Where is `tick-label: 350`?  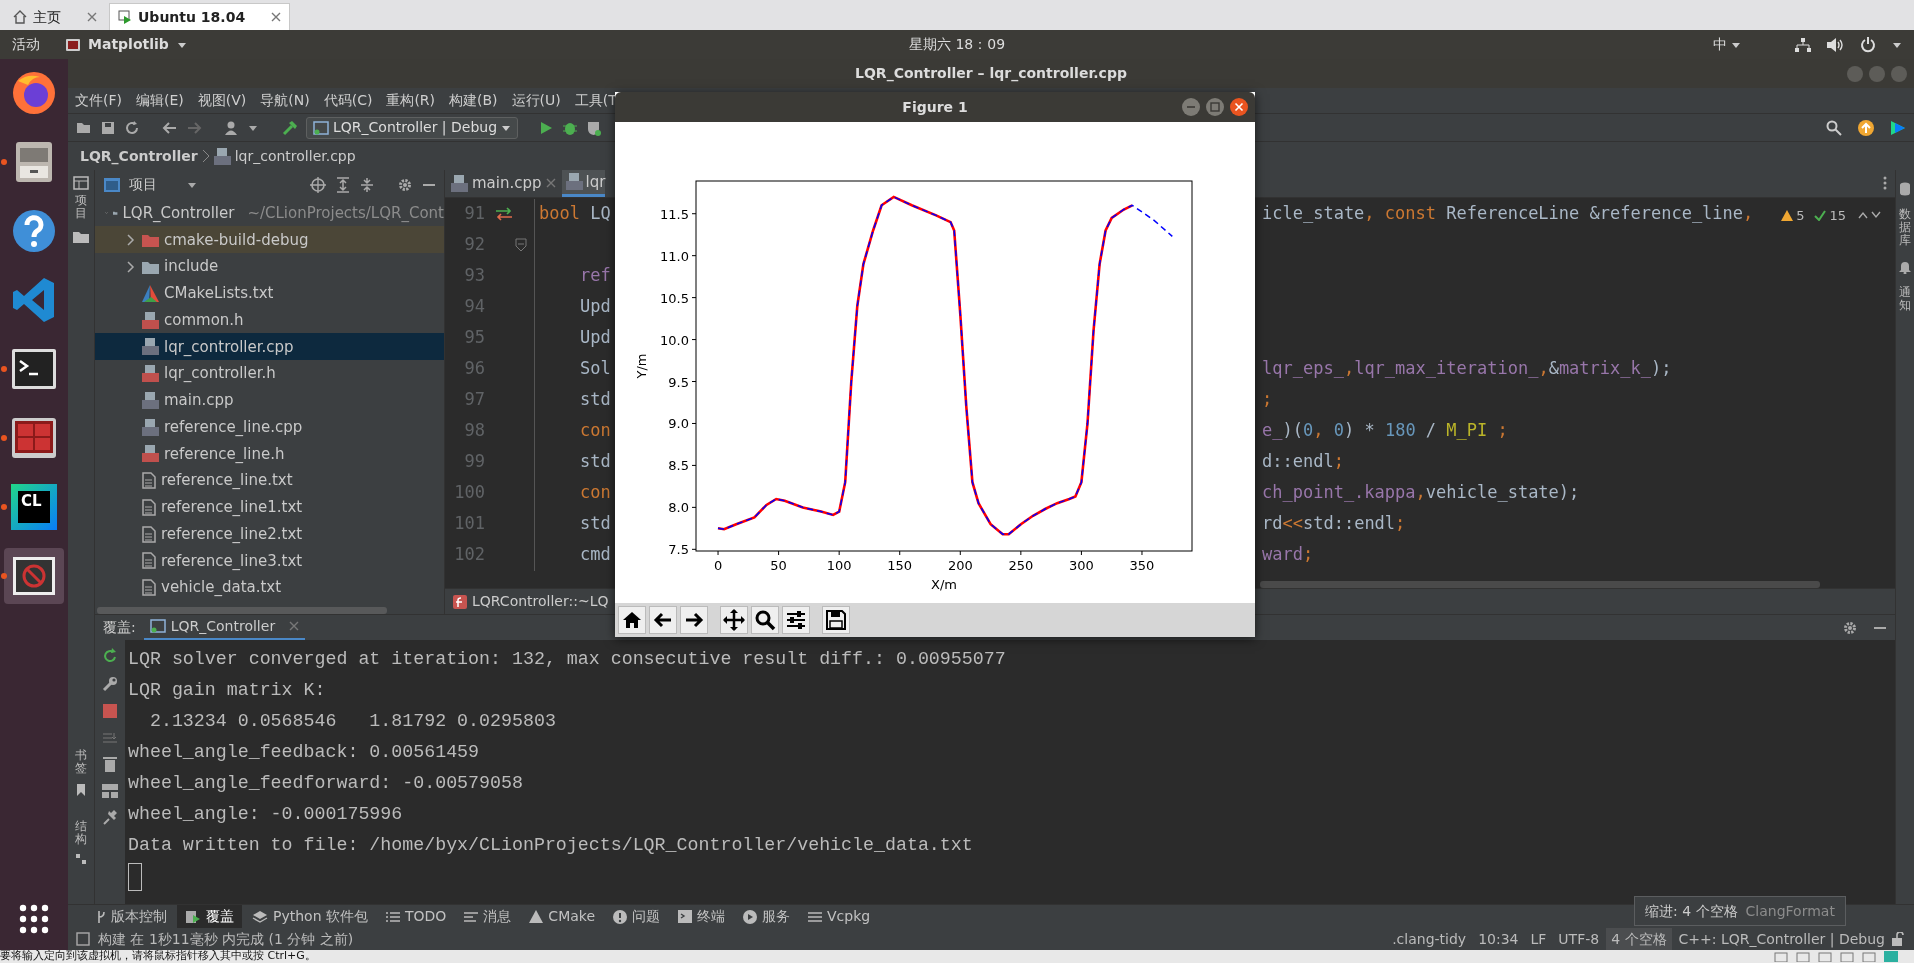
tick-label: 350 is located at coordinates (1142, 565).